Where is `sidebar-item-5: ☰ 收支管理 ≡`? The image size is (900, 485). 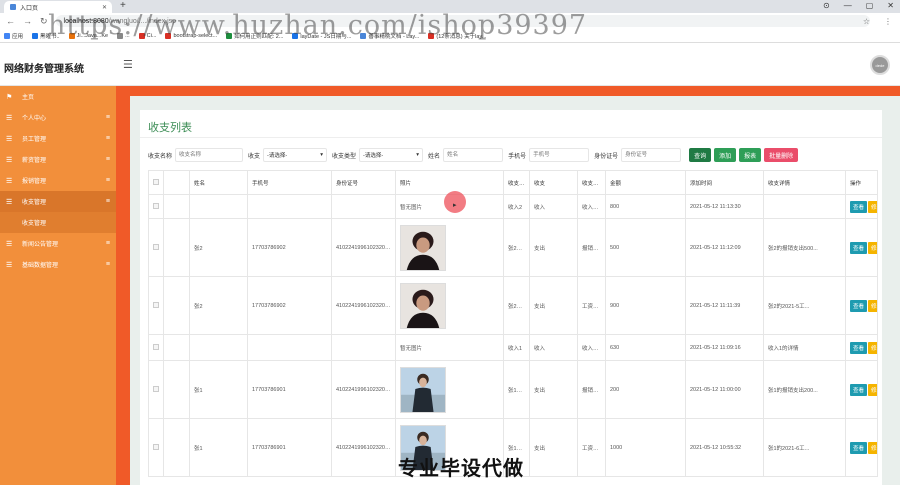 sidebar-item-5: ☰ 收支管理 ≡ is located at coordinates (58, 201).